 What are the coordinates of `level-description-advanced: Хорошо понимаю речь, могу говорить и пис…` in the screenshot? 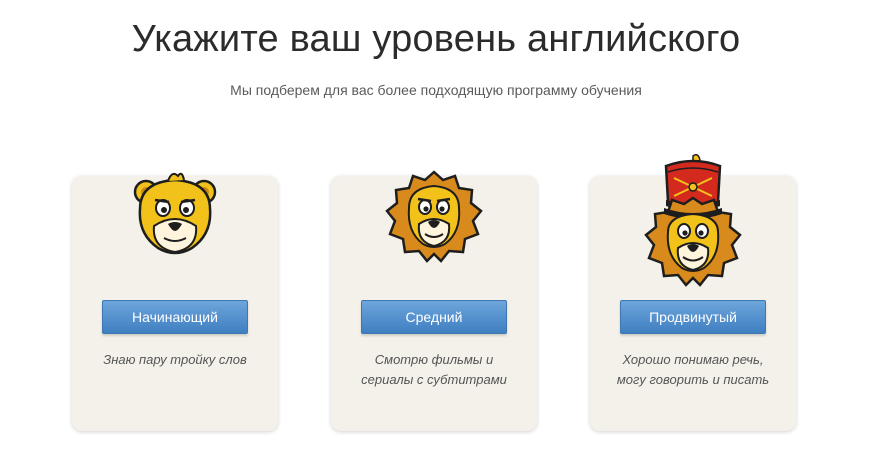 It's located at (693, 369).